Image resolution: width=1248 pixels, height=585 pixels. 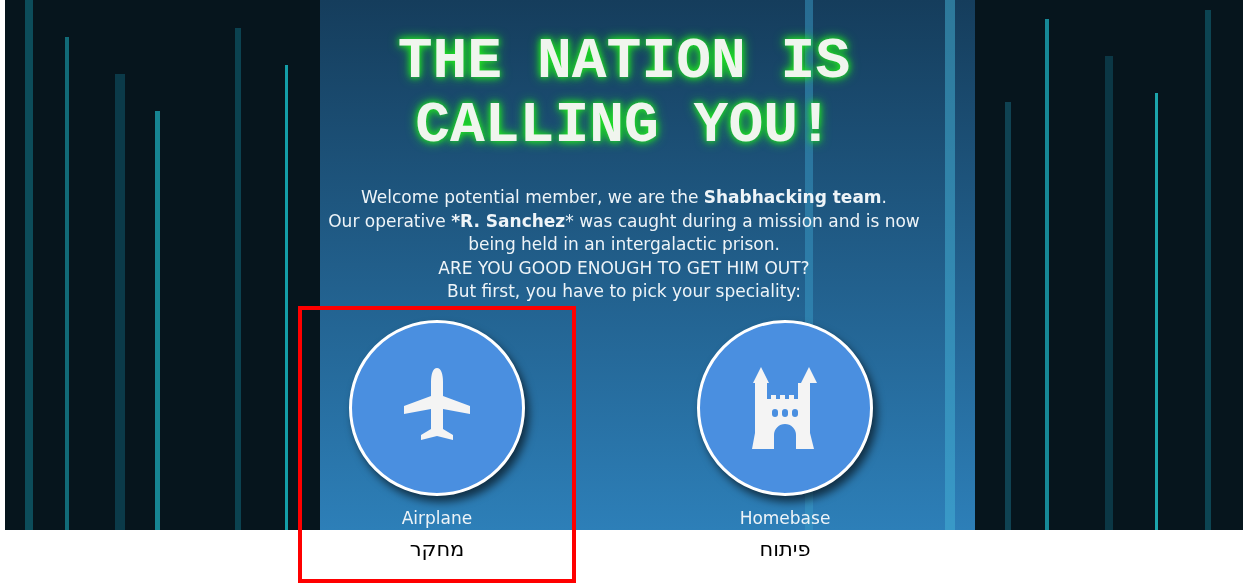 I want to click on option-label: Homebase, so click(x=785, y=518).